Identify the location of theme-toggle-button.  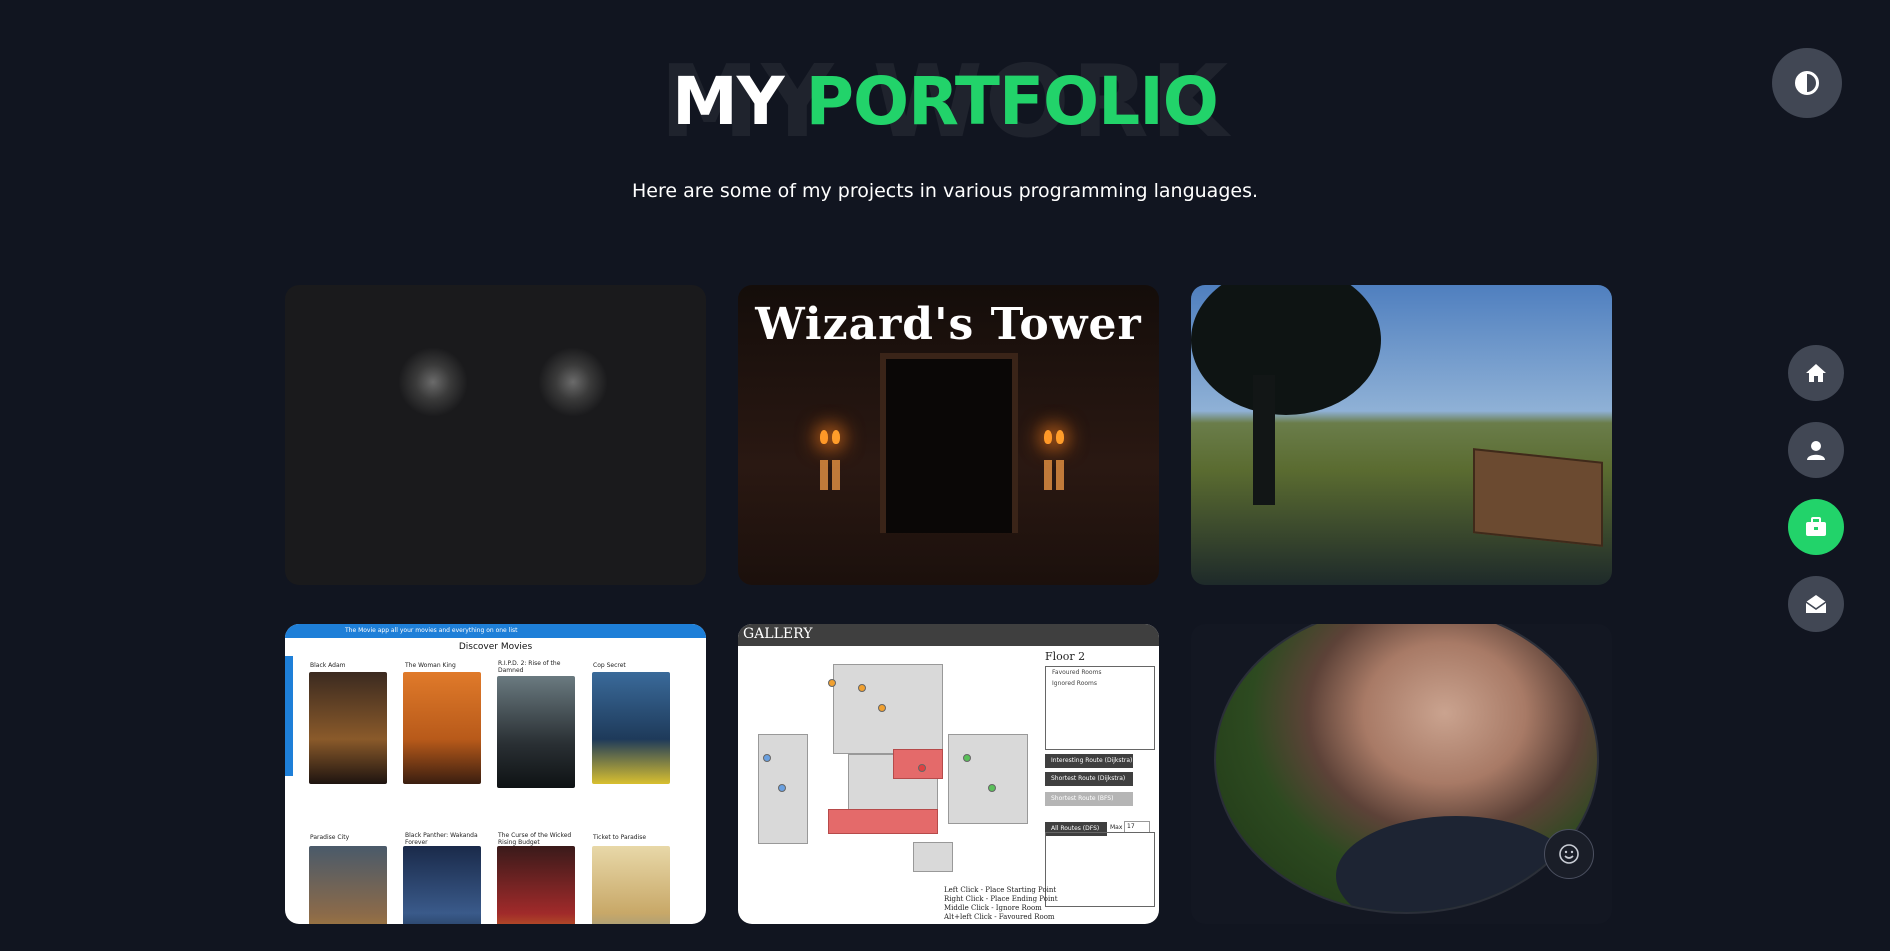
(1807, 83).